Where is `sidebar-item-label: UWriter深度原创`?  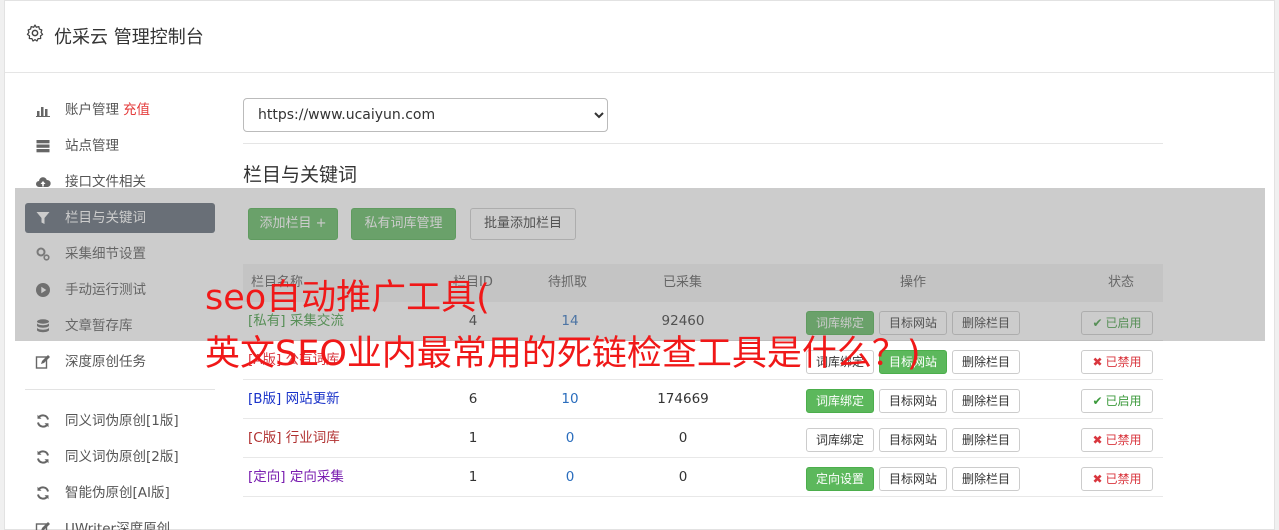 sidebar-item-label: UWriter深度原创 is located at coordinates (118, 525).